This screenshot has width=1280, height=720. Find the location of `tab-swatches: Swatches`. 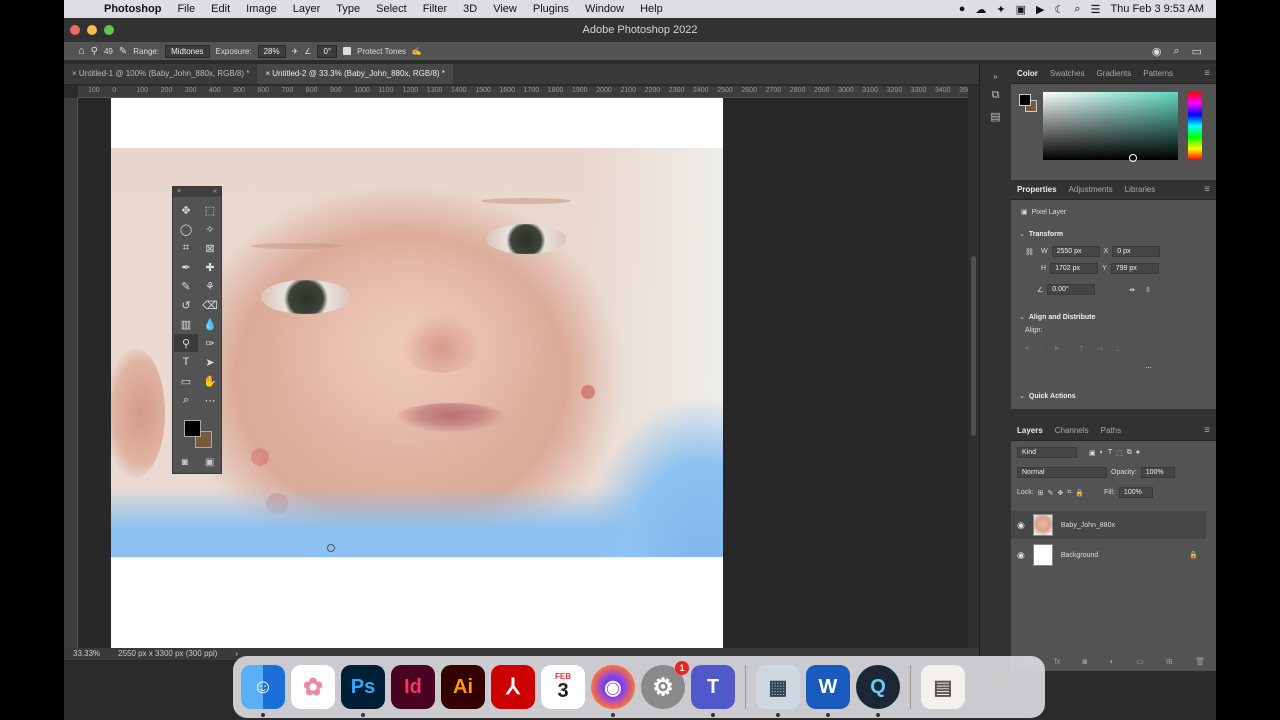

tab-swatches: Swatches is located at coordinates (1067, 73).